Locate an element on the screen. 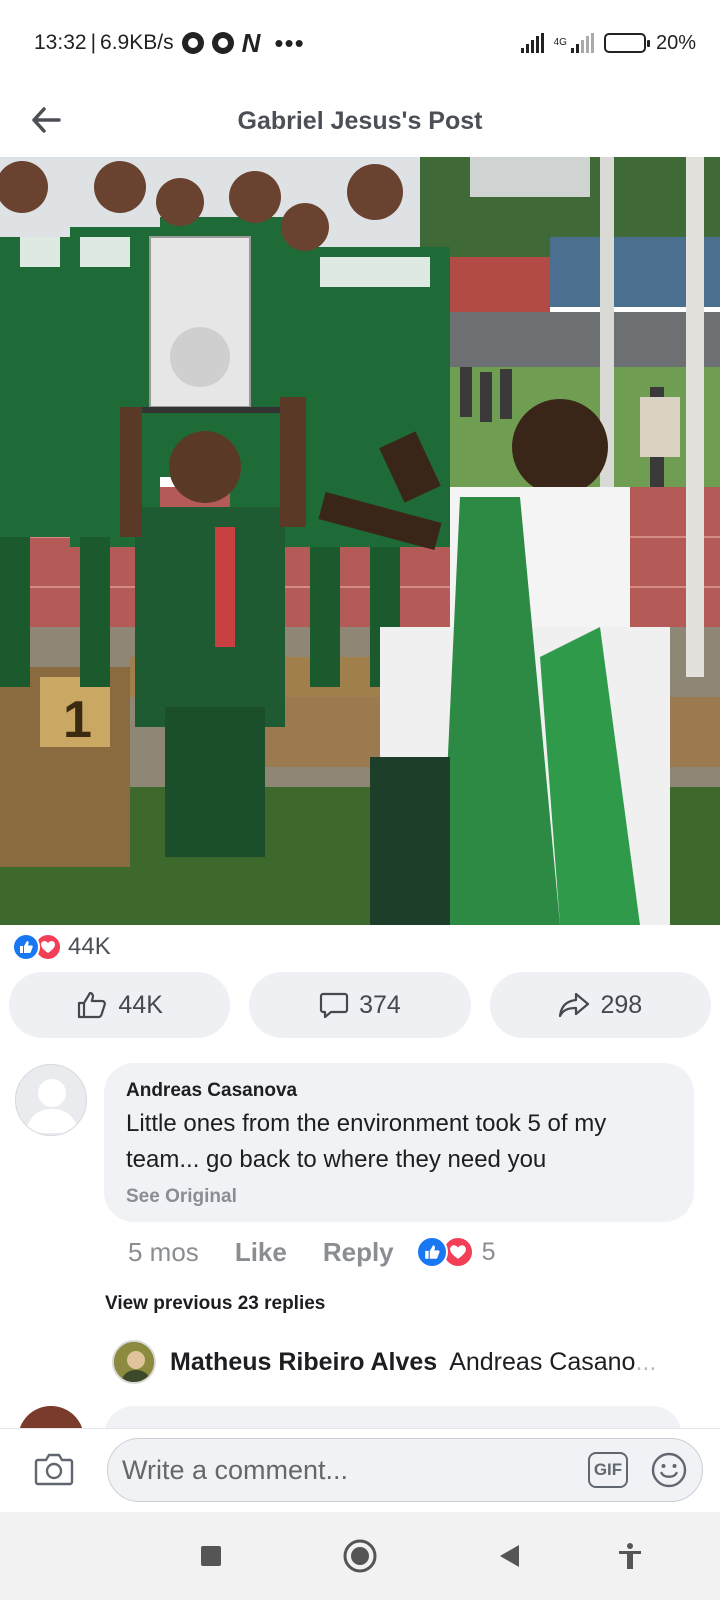 The image size is (720, 1600). home-button is located at coordinates (360, 1556).